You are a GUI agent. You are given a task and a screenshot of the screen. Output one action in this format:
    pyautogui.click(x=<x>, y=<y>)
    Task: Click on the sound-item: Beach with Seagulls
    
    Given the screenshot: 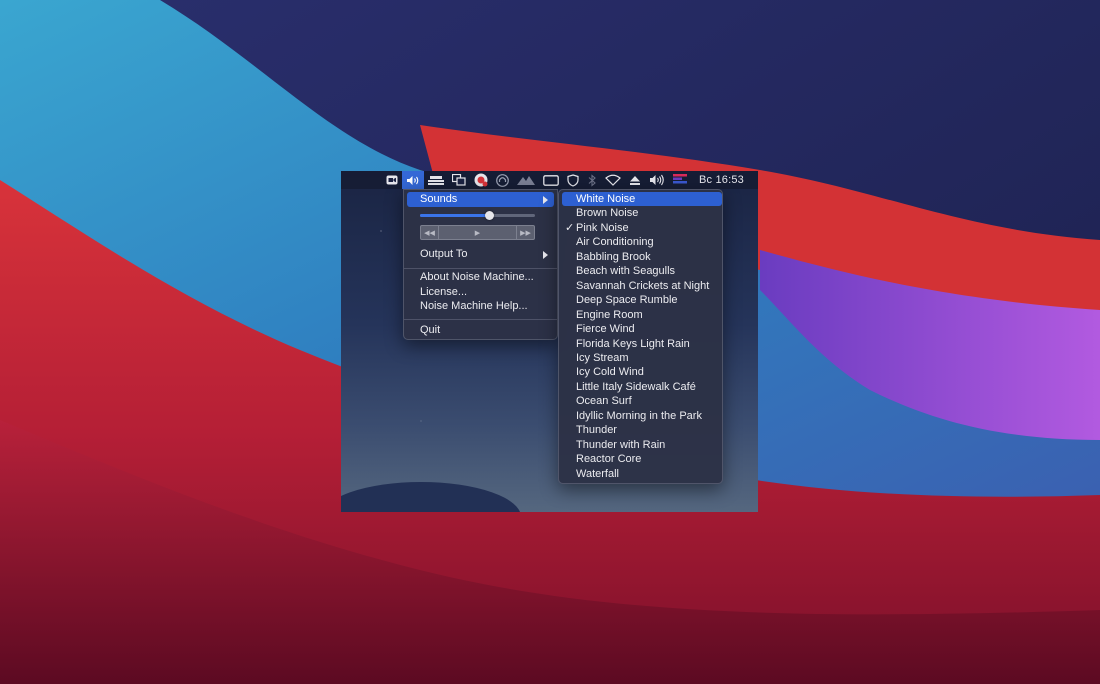 What is the action you would take?
    pyautogui.click(x=642, y=271)
    